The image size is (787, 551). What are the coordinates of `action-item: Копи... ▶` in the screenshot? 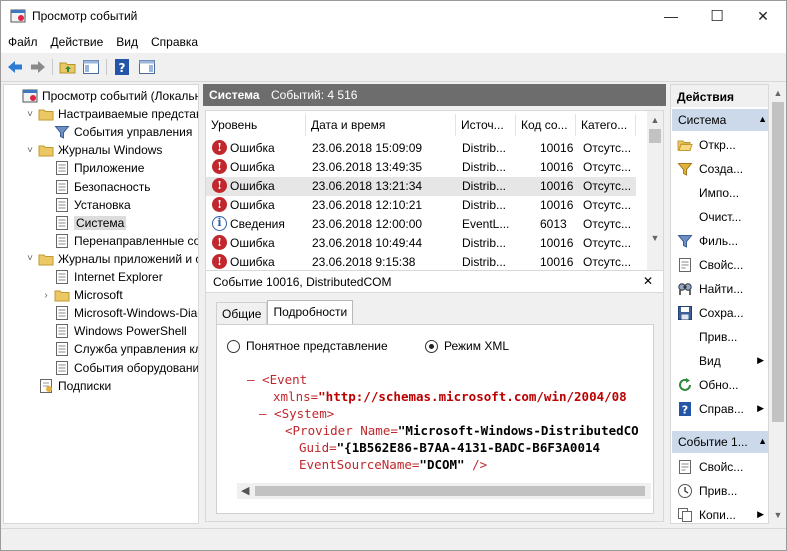 It's located at (719, 513).